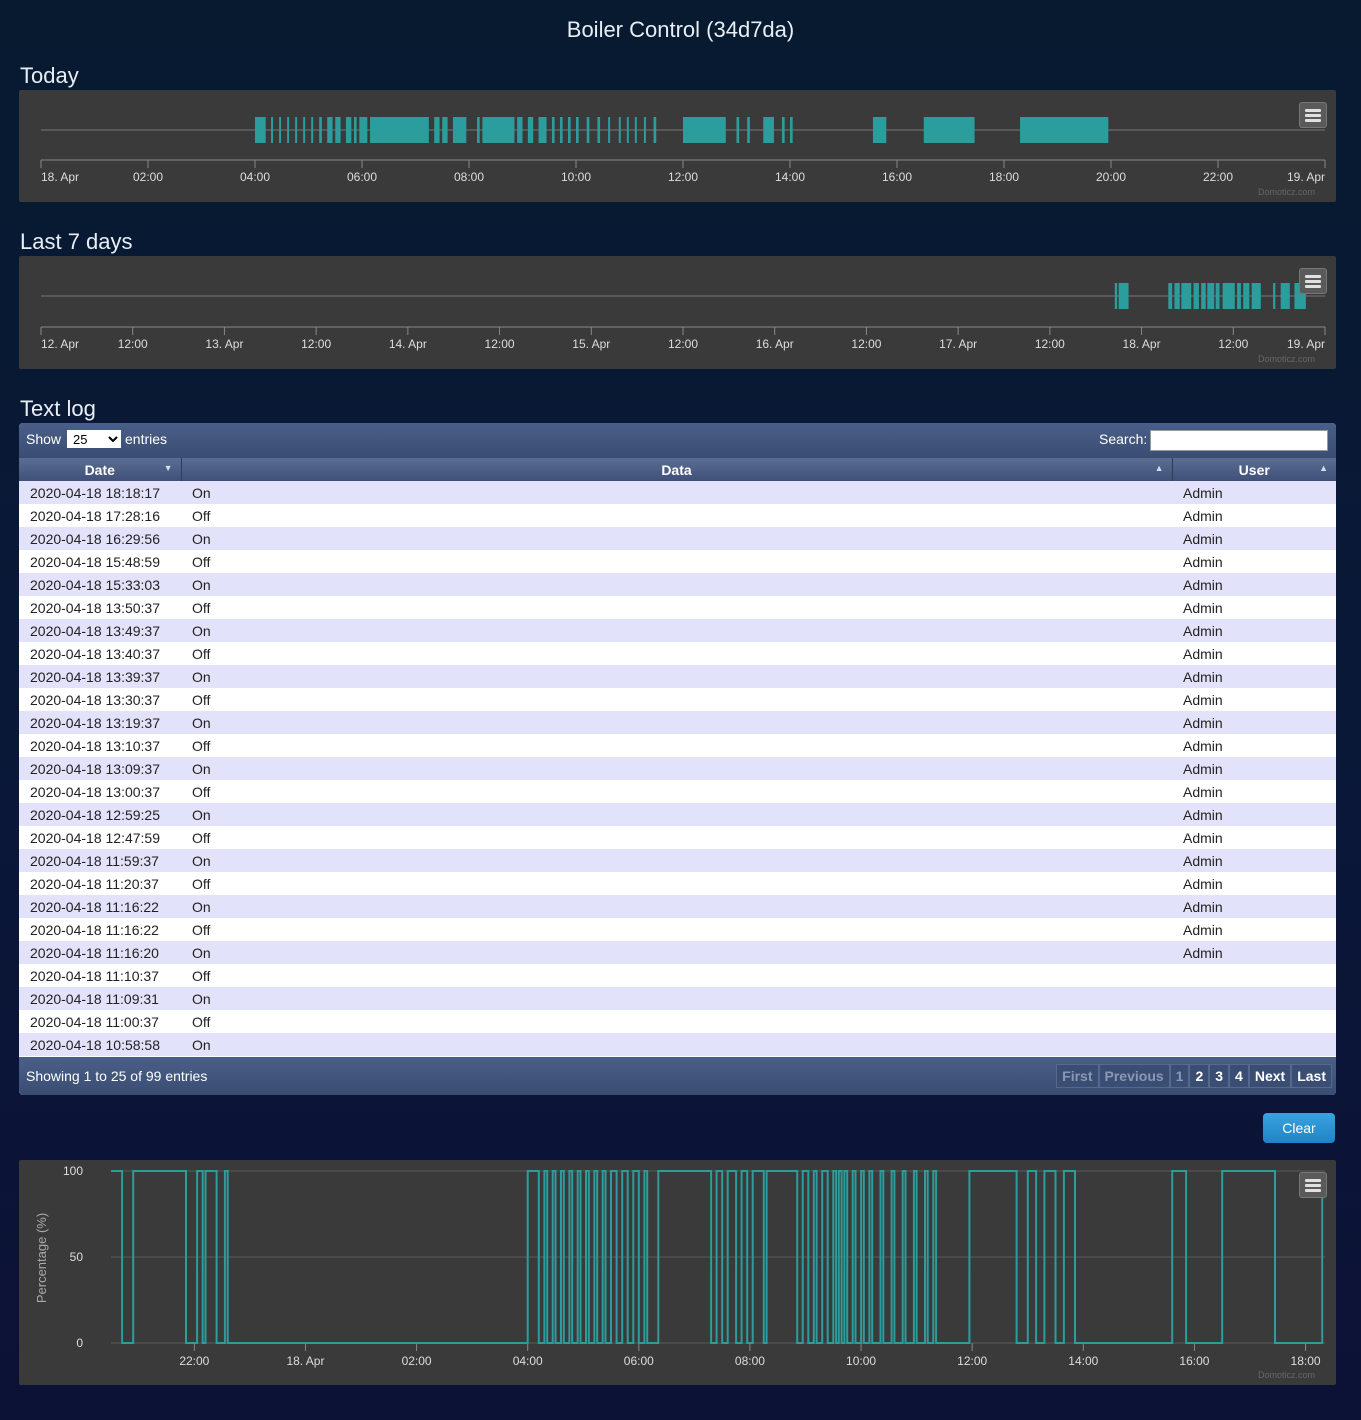 The width and height of the screenshot is (1361, 1420). I want to click on table-row: 2020-04-18 11:10:37 Off, so click(677, 975).